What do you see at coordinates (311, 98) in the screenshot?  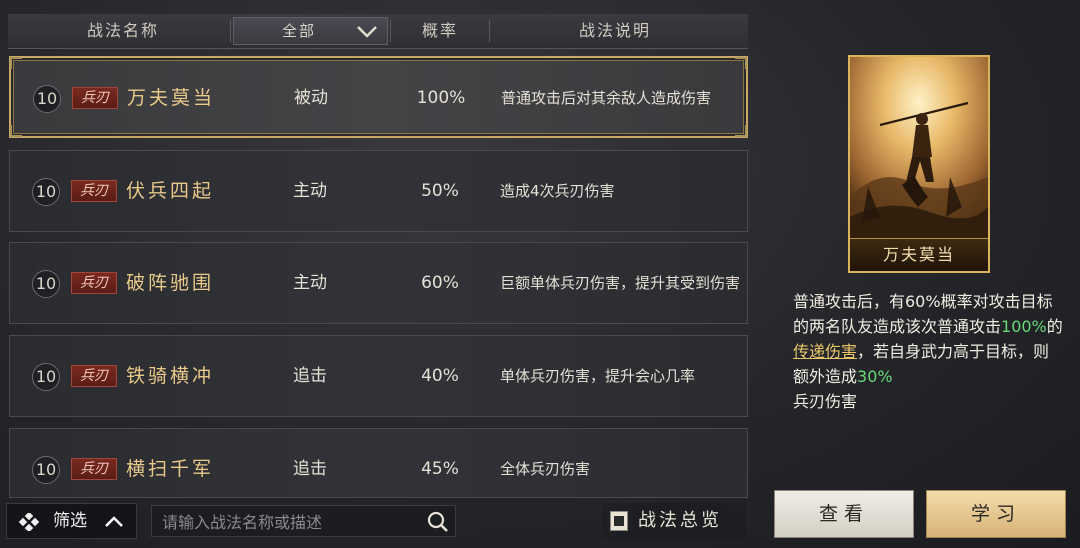 I see `skill-type: 被动` at bounding box center [311, 98].